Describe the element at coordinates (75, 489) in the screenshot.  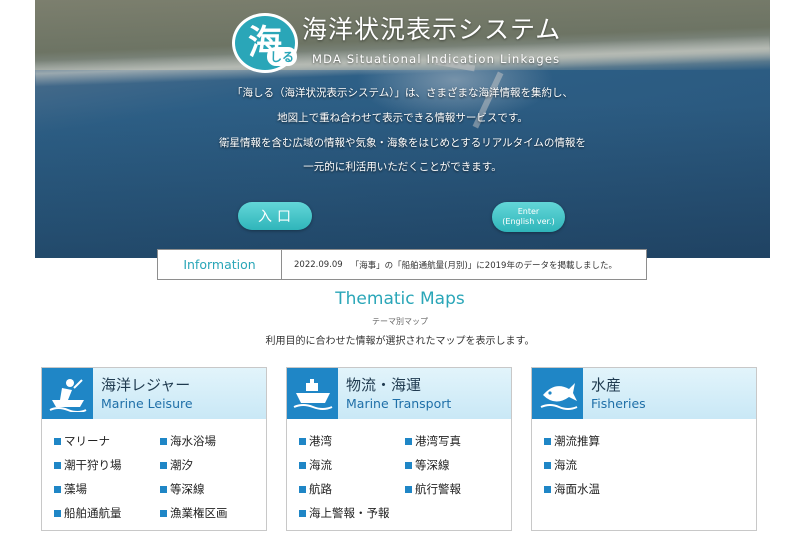
I see `link-label: 藻場` at that location.